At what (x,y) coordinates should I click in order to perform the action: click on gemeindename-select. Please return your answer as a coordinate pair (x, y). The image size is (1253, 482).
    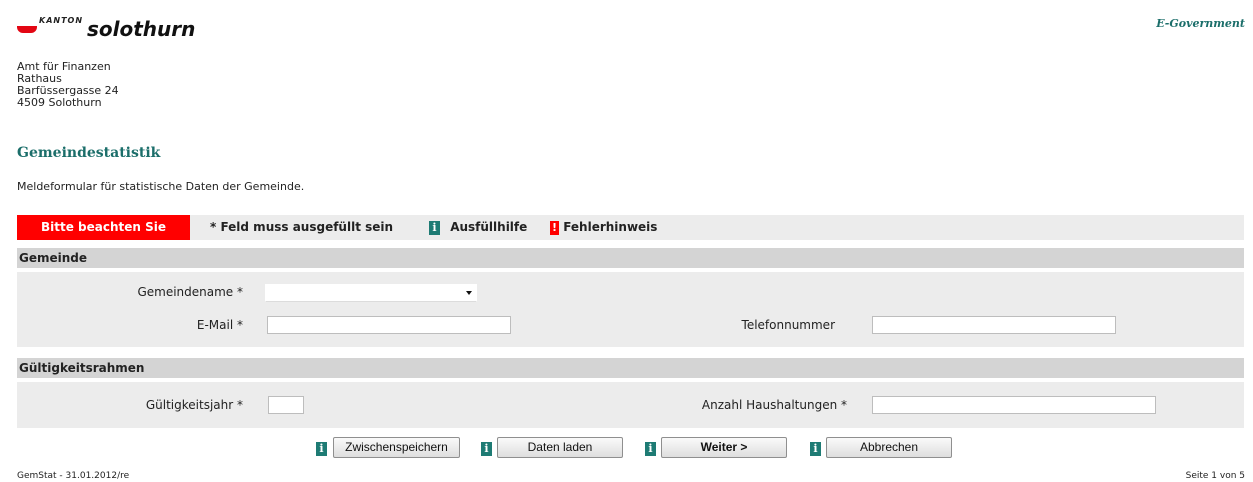
    Looking at the image, I should click on (371, 293).